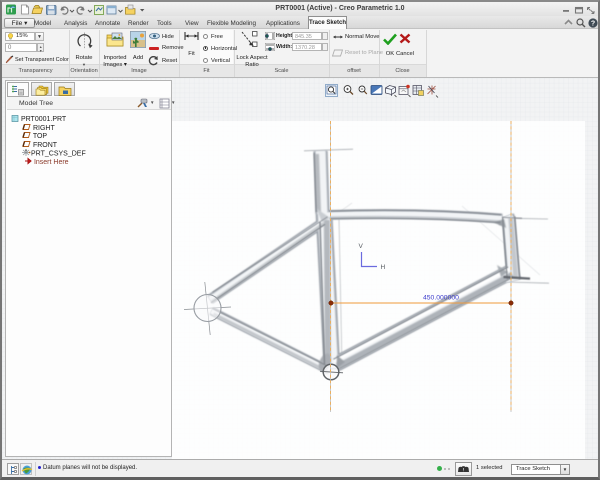 The image size is (600, 480). I want to click on svg-text: H, so click(383, 267).